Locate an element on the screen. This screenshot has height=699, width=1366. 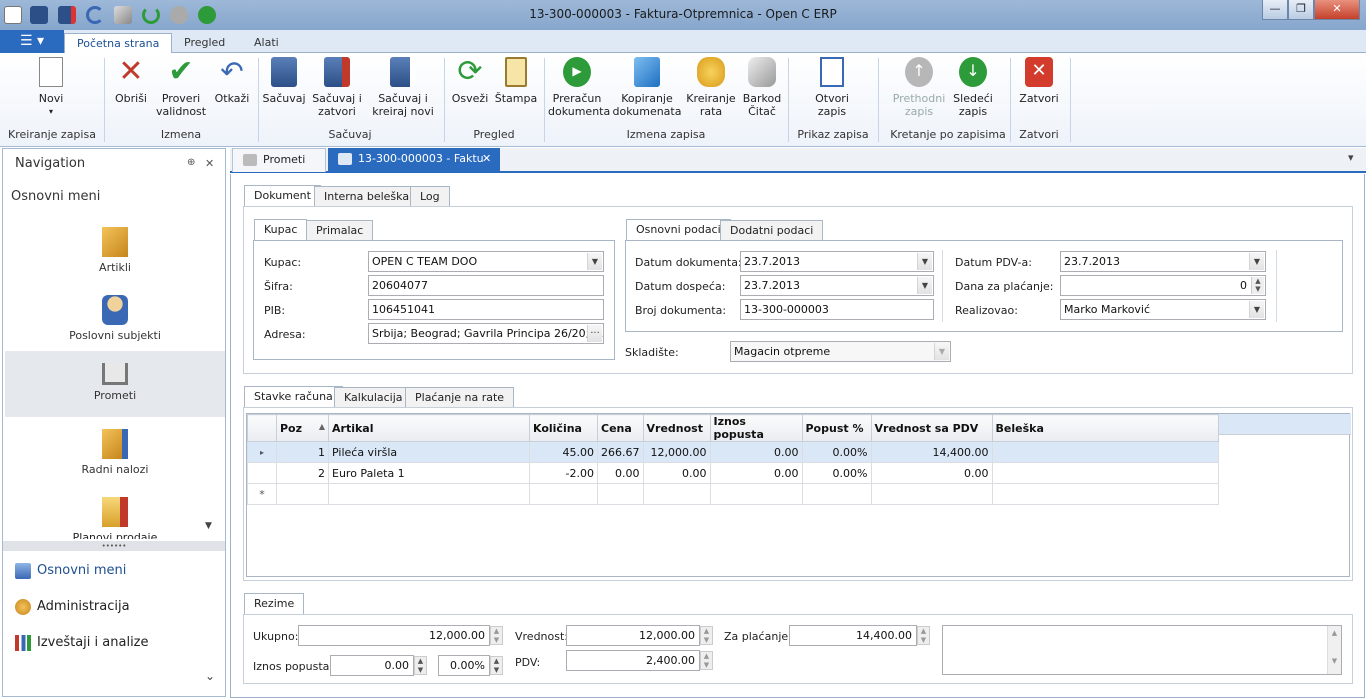
cell-vrednost: 12,000.00 is located at coordinates (676, 452).